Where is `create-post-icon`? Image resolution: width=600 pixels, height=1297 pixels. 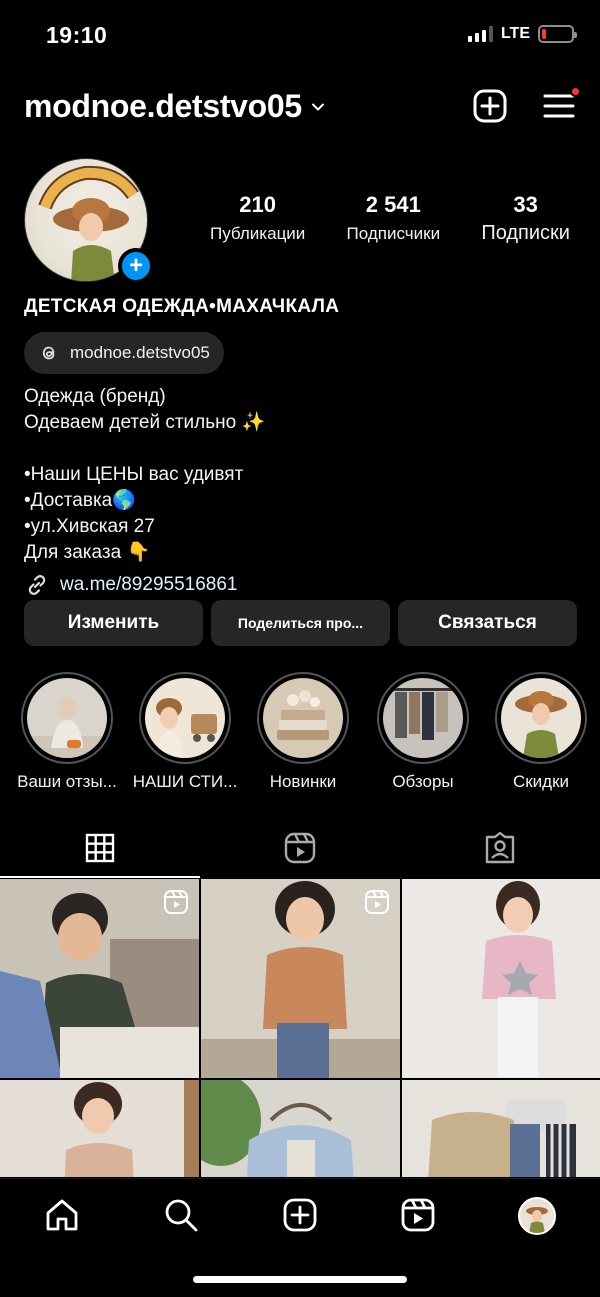
create-post-icon is located at coordinates (490, 106).